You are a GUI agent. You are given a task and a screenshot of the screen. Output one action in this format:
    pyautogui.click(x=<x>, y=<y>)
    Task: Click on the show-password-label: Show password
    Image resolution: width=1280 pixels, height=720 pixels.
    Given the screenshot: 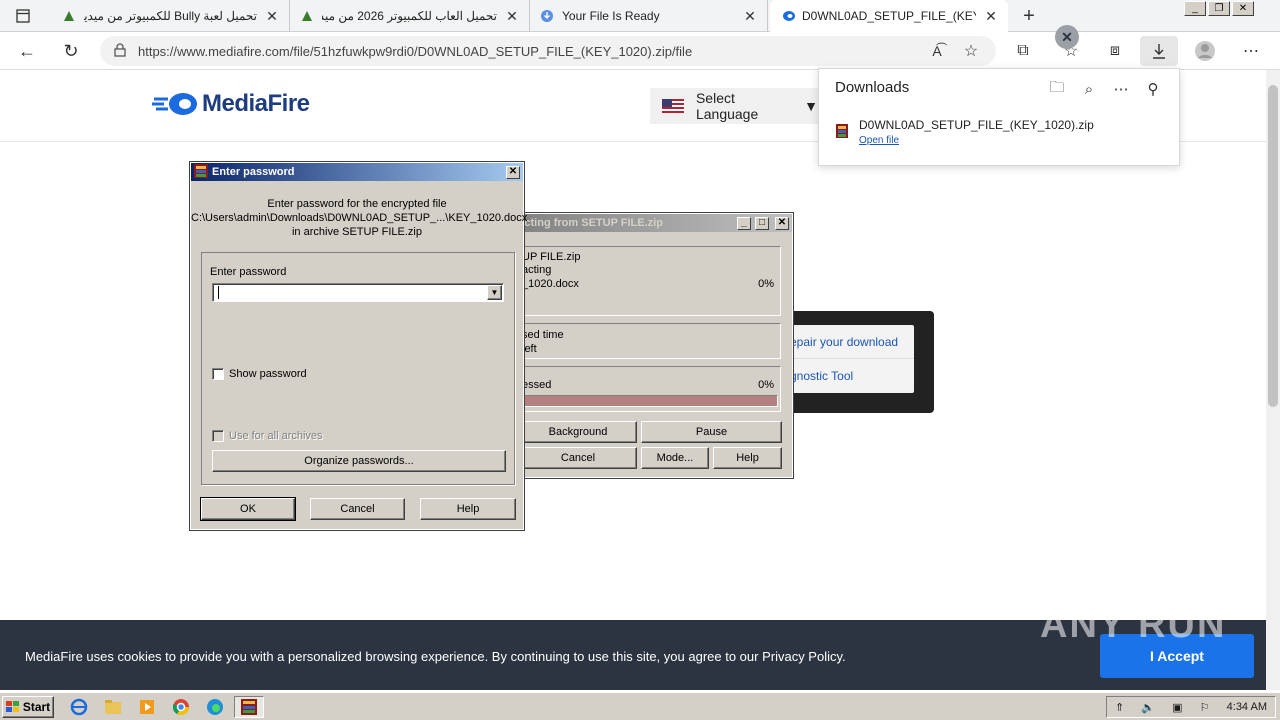 What is the action you would take?
    pyautogui.click(x=268, y=374)
    